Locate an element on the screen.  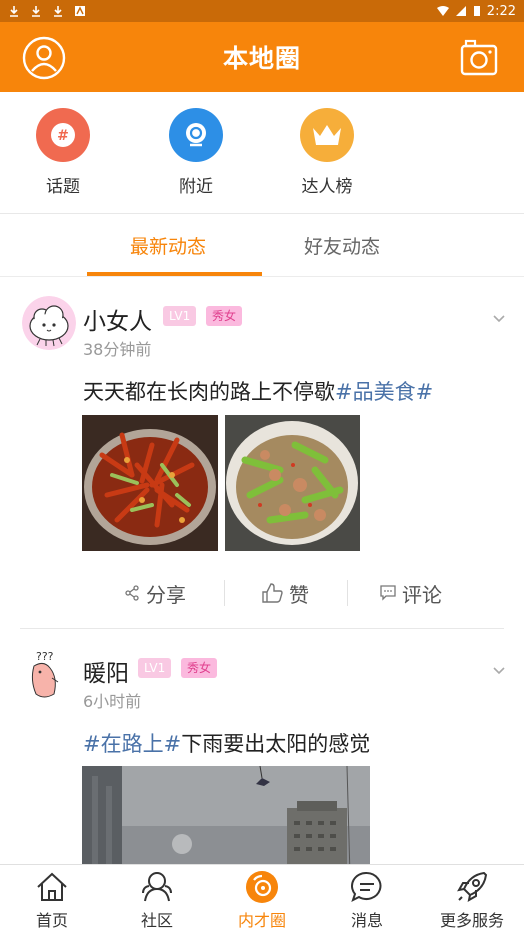
feed-tabs: 最新动态 好友动态 is located at coordinates (262, 245).